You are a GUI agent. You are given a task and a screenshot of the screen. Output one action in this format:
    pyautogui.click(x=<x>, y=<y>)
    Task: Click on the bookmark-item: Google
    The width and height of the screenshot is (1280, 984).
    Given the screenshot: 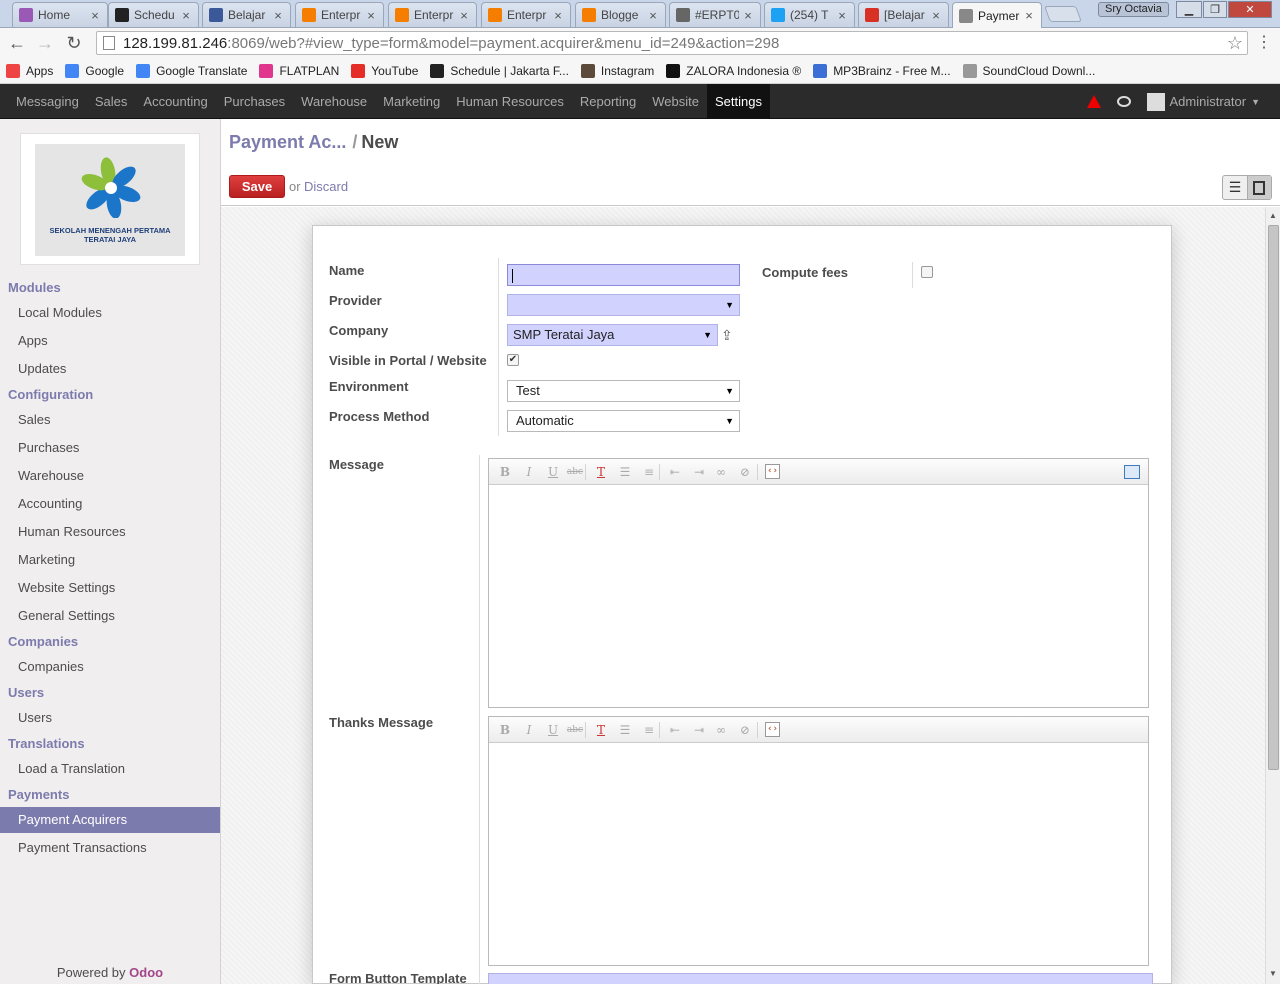 What is the action you would take?
    pyautogui.click(x=94, y=70)
    